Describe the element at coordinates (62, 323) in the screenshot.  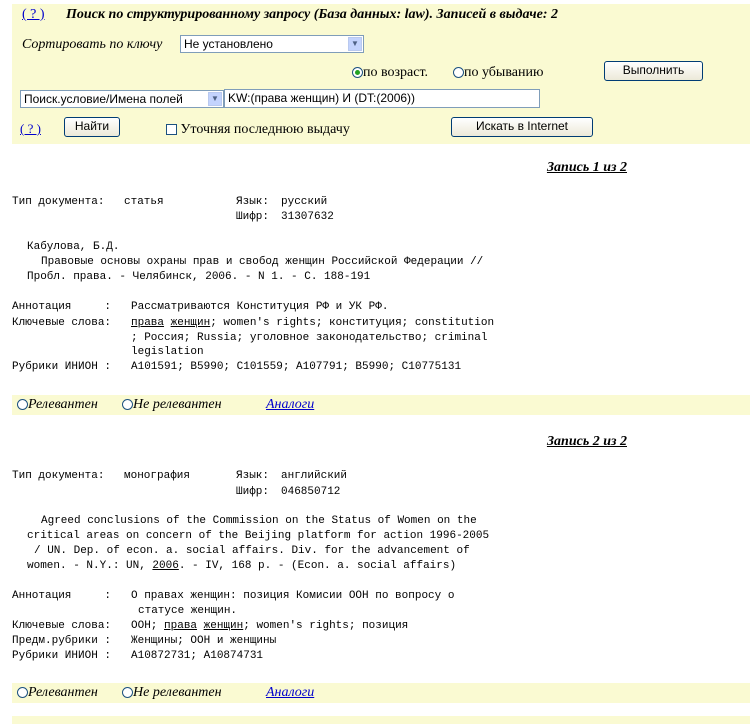
I see `record-1-keywords-label: Ключевые слова:` at that location.